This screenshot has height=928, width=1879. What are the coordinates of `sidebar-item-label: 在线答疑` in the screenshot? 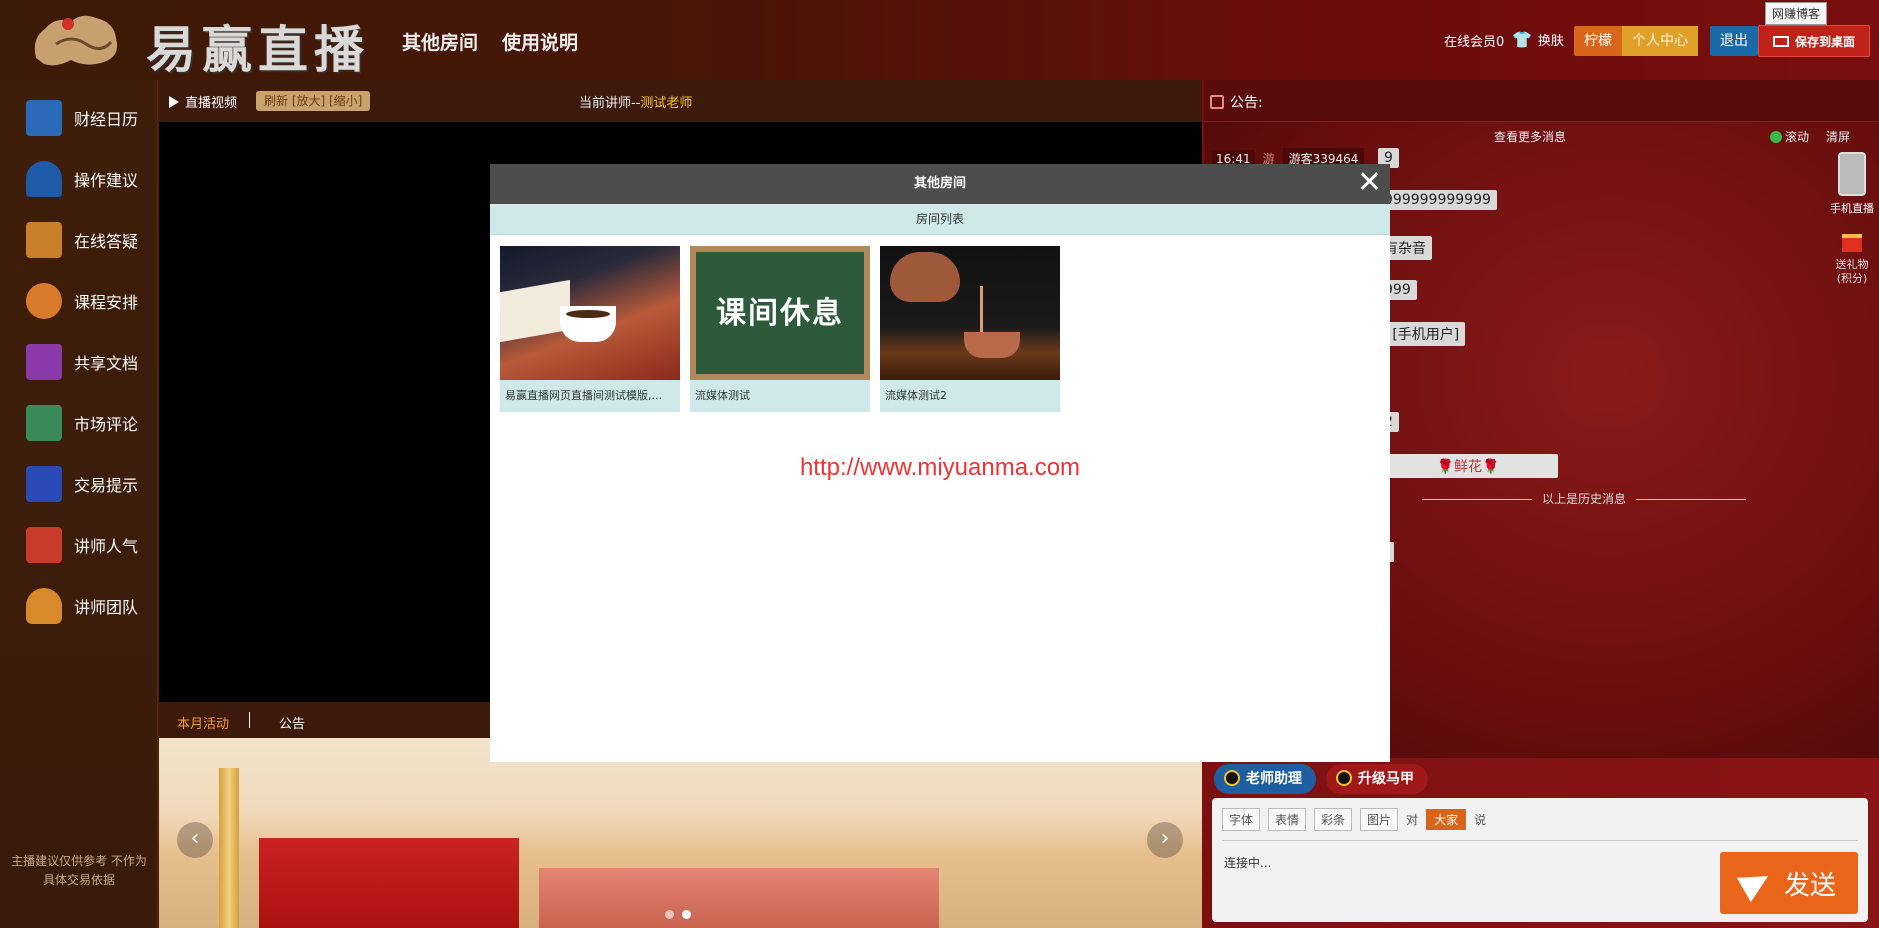 It's located at (106, 241).